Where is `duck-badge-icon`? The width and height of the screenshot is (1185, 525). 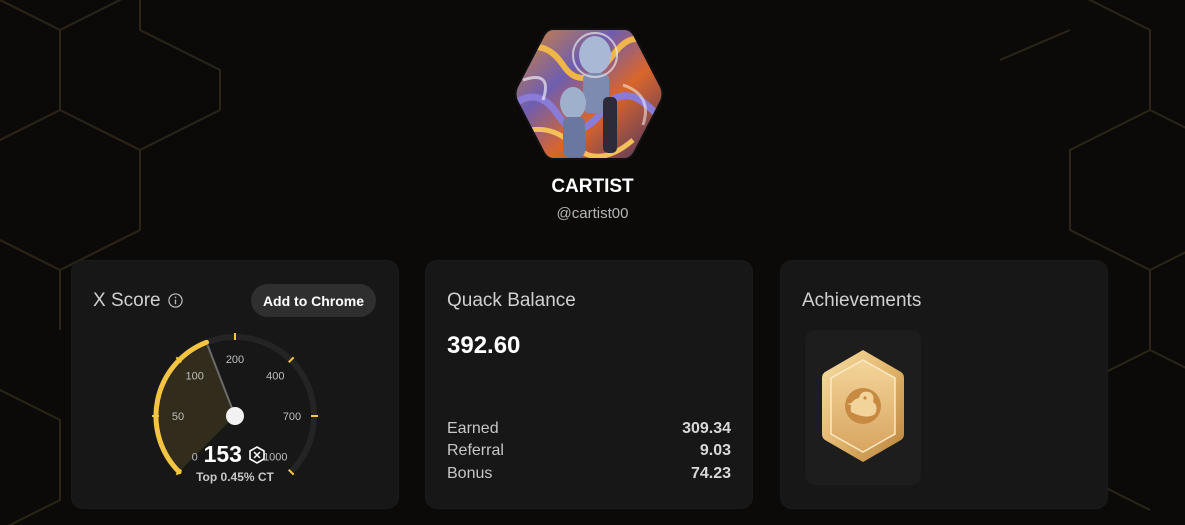
duck-badge-icon is located at coordinates (863, 406).